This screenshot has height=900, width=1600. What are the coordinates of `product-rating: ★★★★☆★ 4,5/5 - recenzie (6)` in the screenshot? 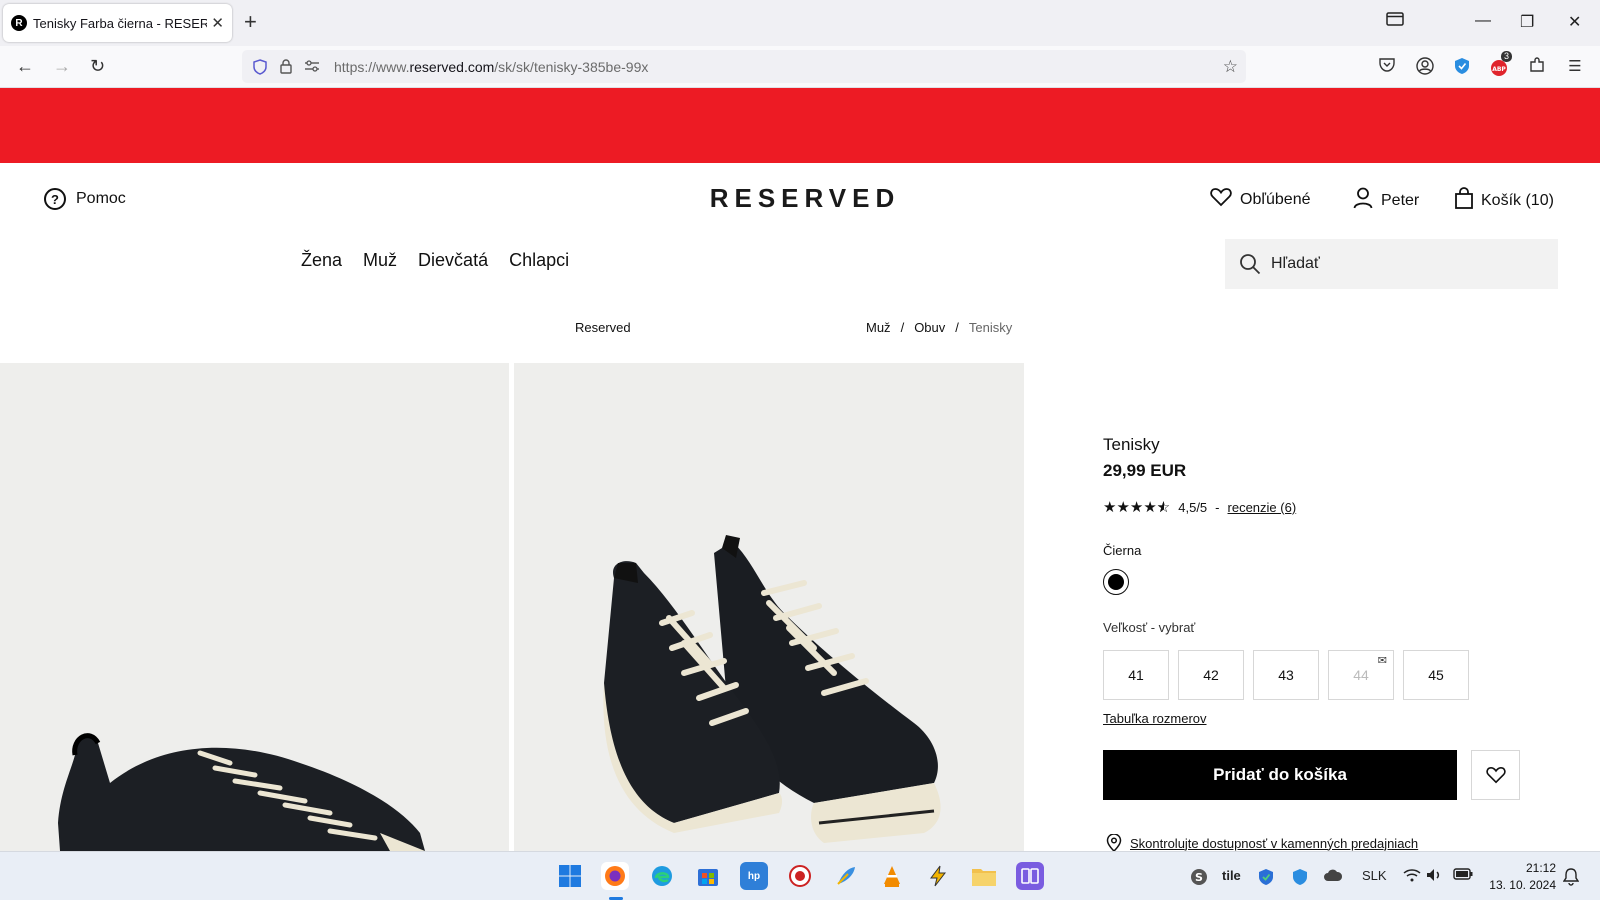 It's located at (1199, 507).